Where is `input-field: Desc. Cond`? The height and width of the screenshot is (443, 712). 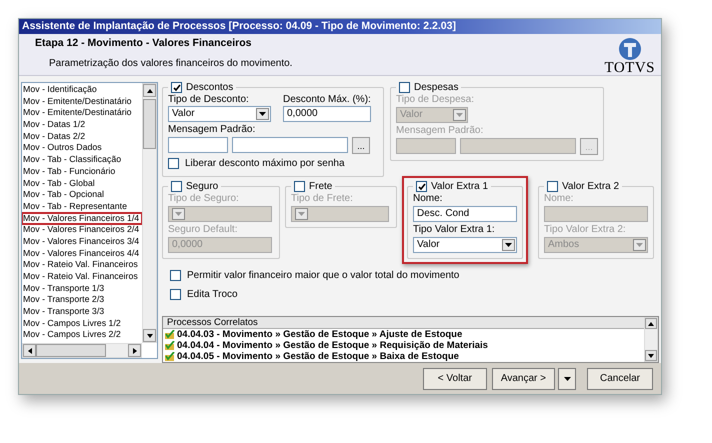
input-field: Desc. Cond is located at coordinates (465, 214).